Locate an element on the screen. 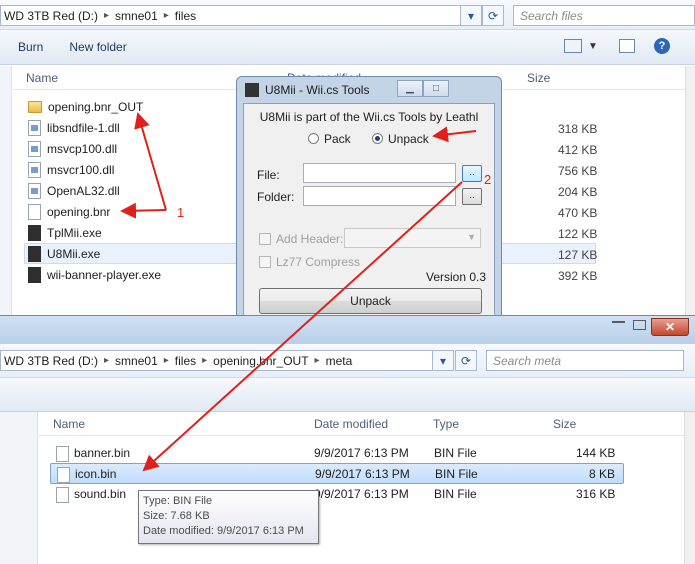 The image size is (695, 564). file-type: BIN File is located at coordinates (456, 474).